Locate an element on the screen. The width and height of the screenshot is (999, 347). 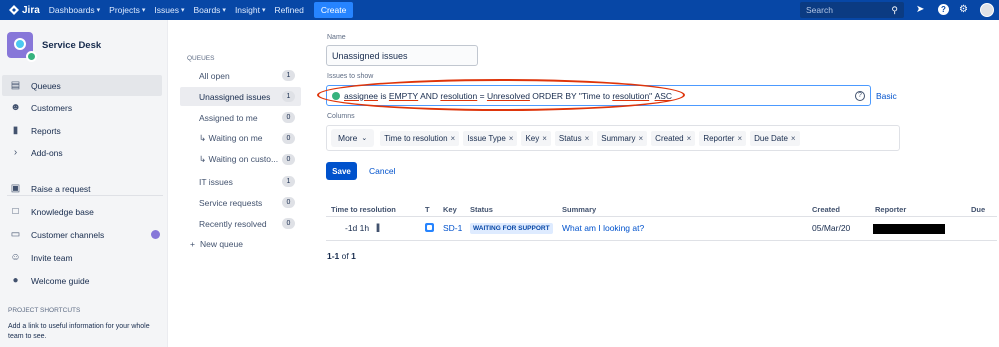
cancel-button: Cancel is located at coordinates (382, 171).